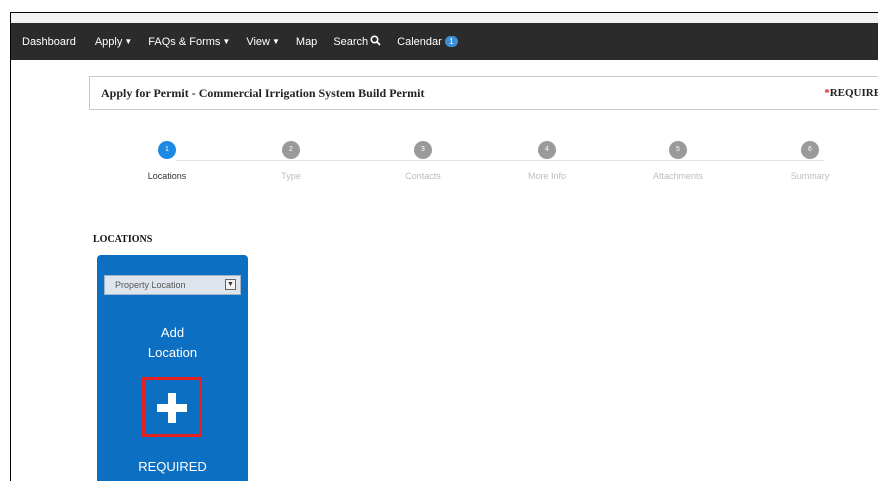  Describe the element at coordinates (150, 285) in the screenshot. I see `location-type-value: Property Location` at that location.